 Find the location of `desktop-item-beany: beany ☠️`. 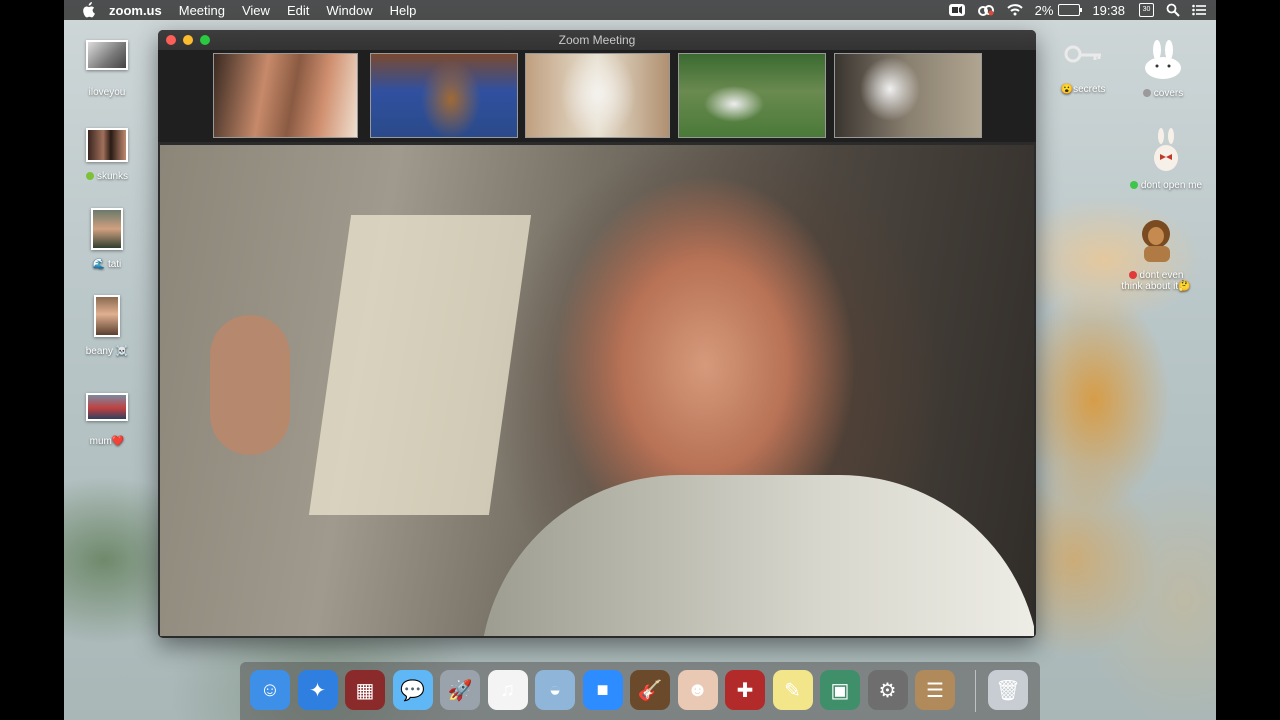

desktop-item-beany: beany ☠️ is located at coordinates (107, 326).